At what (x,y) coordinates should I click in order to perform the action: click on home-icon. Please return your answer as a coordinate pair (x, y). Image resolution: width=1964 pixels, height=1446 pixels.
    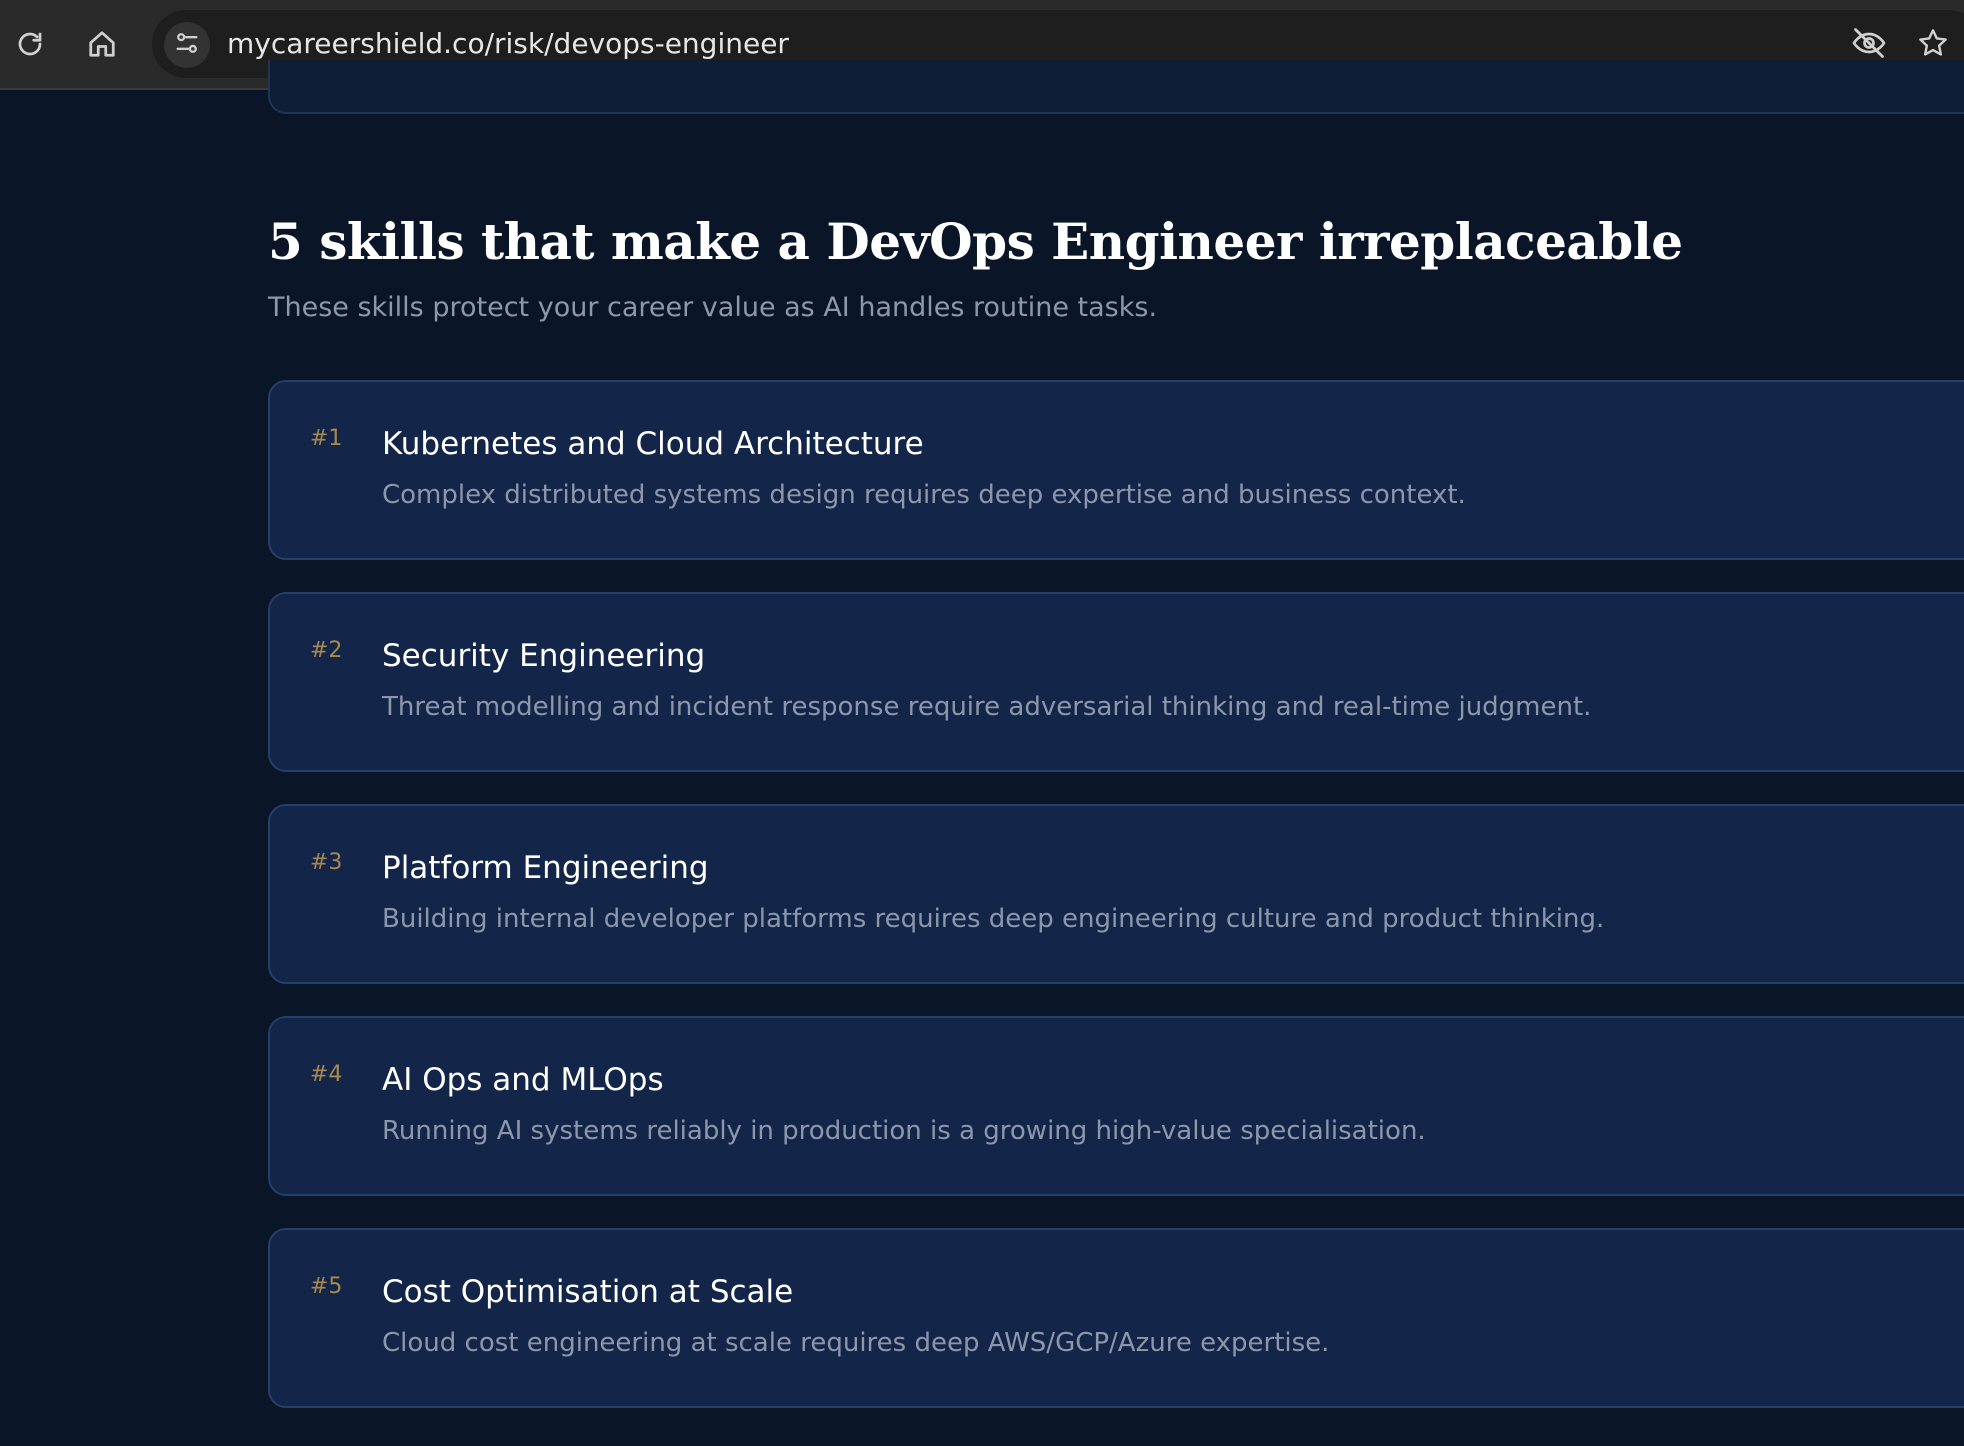
    Looking at the image, I should click on (102, 44).